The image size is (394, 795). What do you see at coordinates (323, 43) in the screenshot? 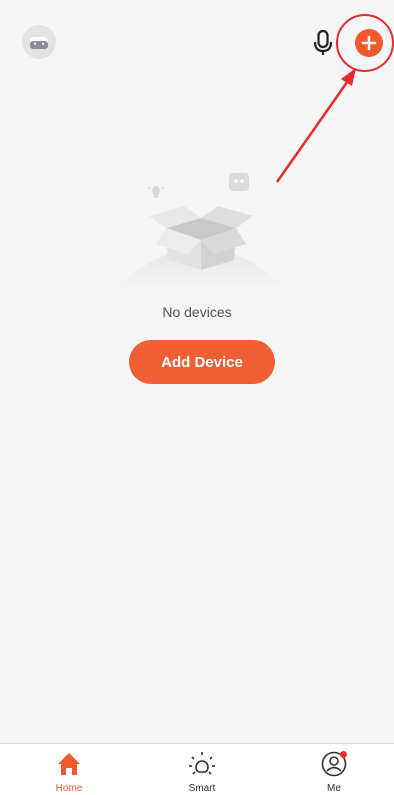
I see `microphone-icon` at bounding box center [323, 43].